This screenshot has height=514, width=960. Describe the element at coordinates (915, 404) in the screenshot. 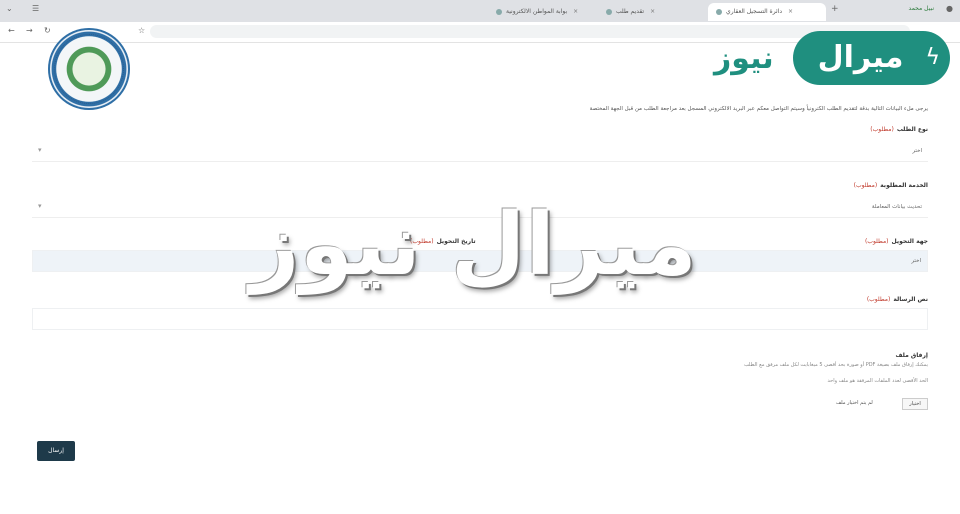

I see `choose-file-button: اختيار` at that location.